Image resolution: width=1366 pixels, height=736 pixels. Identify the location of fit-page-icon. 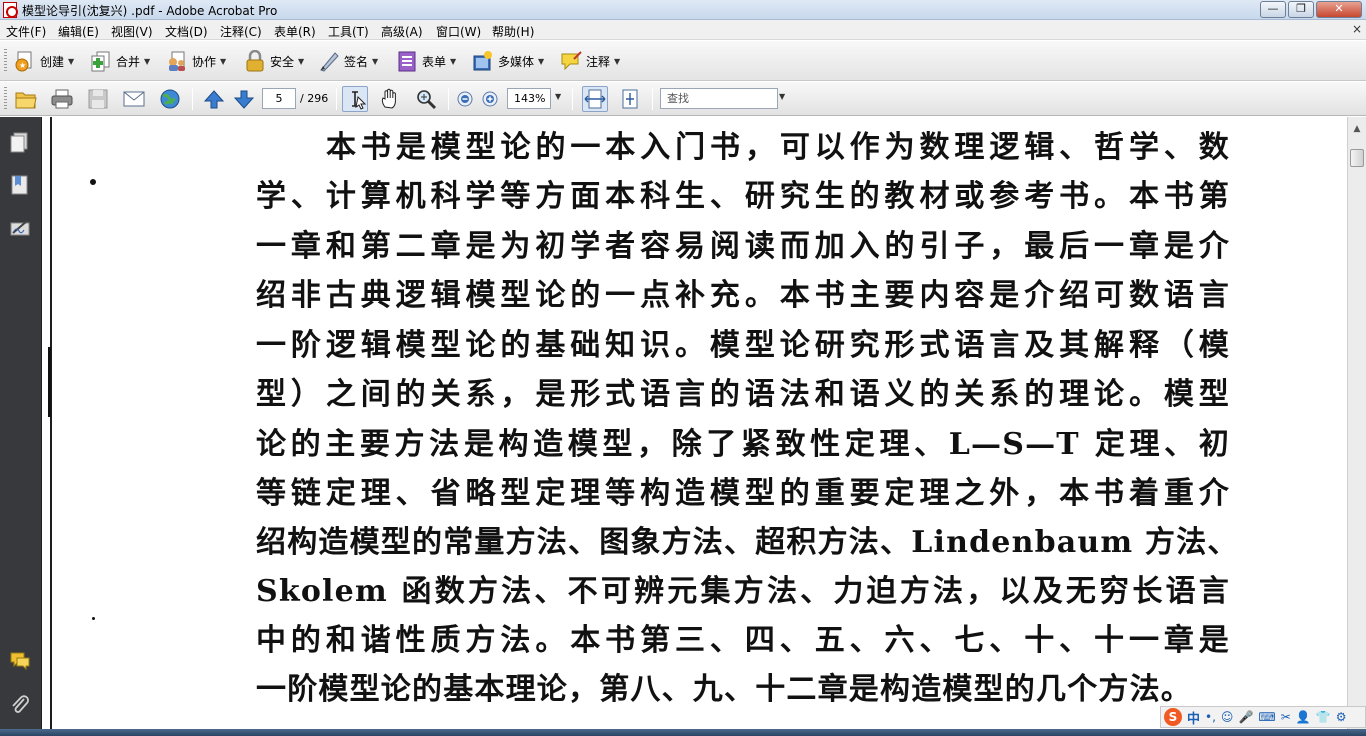
(630, 99).